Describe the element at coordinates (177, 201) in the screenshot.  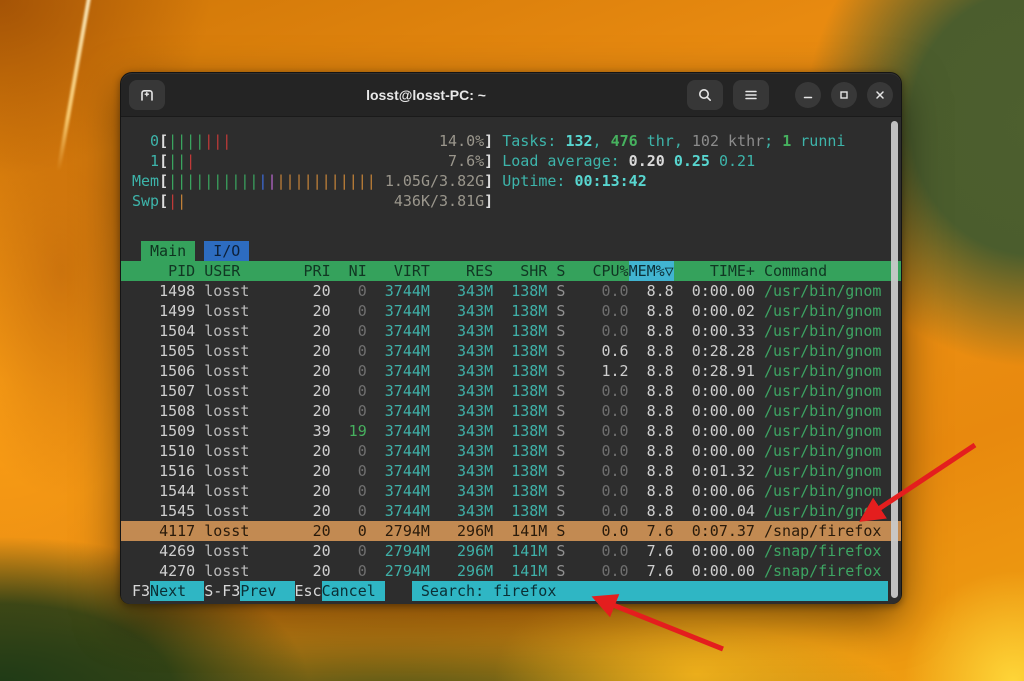
I see `meter-bars: ||` at that location.